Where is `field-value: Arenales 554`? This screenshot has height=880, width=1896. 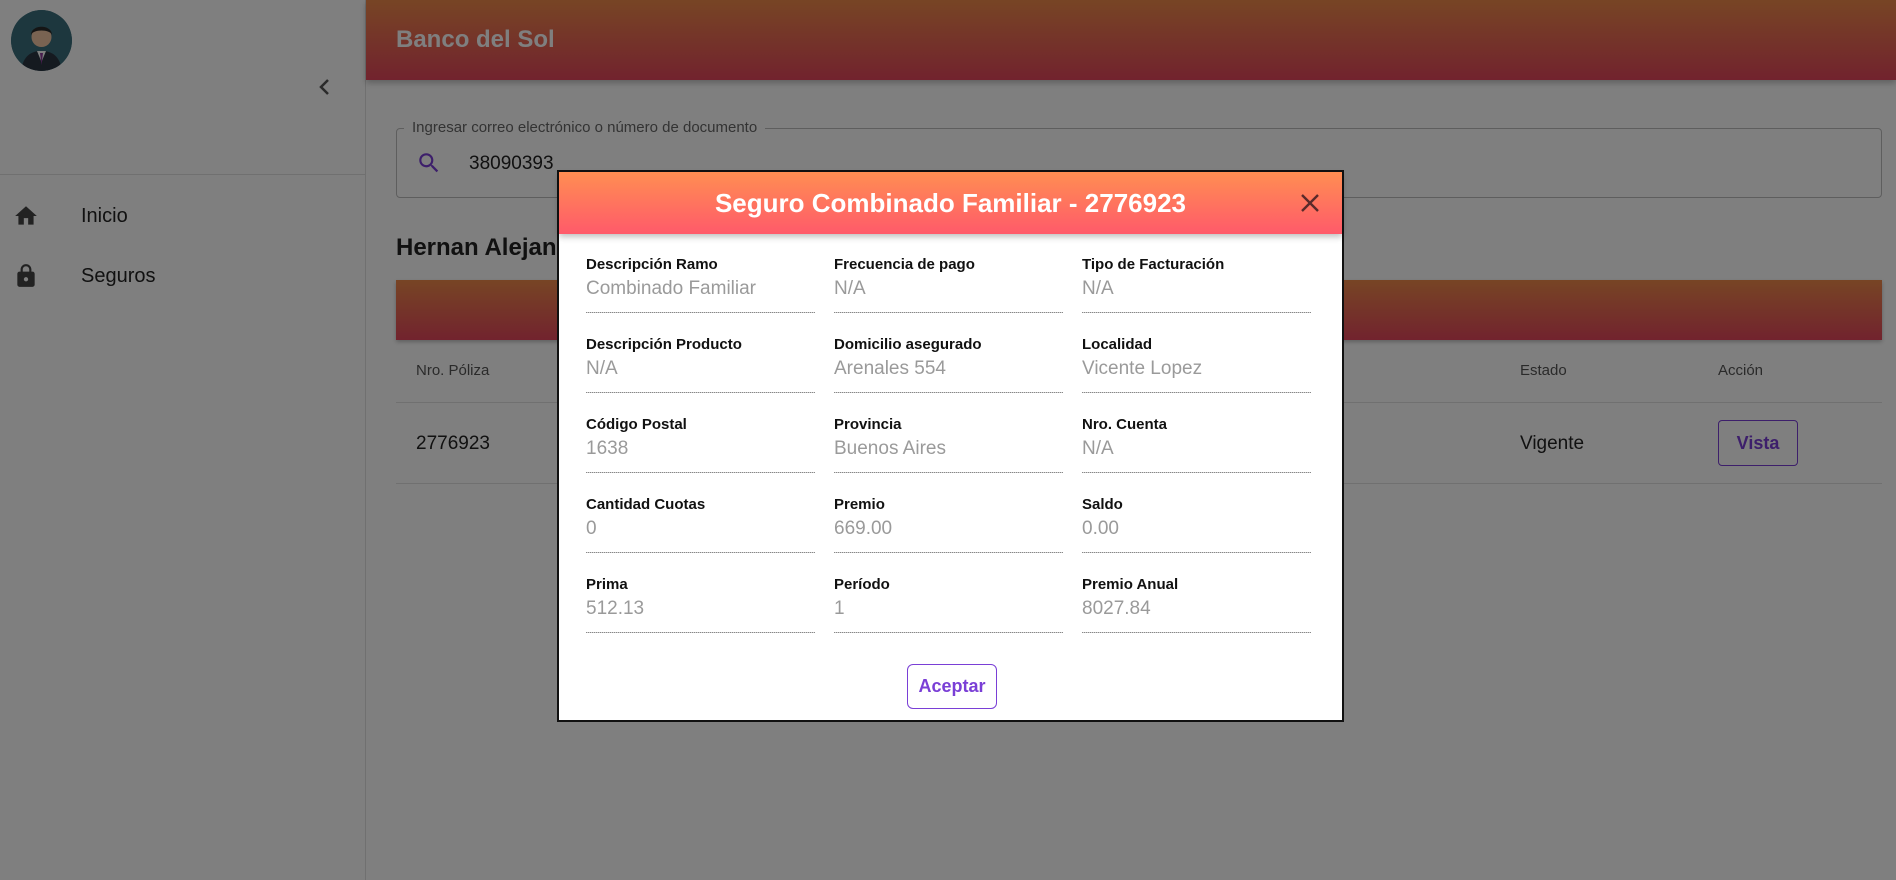
field-value: Arenales 554 is located at coordinates (890, 368).